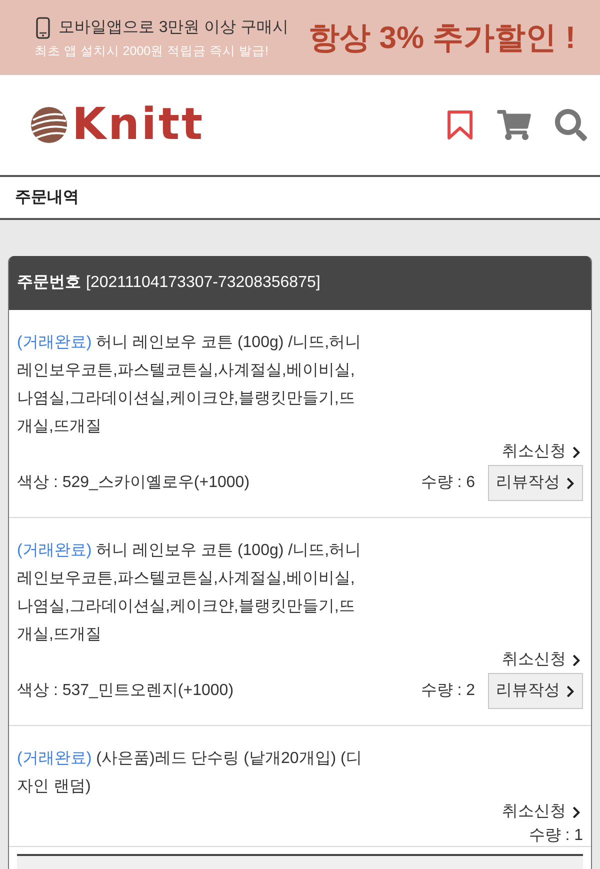 Image resolution: width=600 pixels, height=869 pixels. What do you see at coordinates (43, 27) in the screenshot?
I see `phone-icon` at bounding box center [43, 27].